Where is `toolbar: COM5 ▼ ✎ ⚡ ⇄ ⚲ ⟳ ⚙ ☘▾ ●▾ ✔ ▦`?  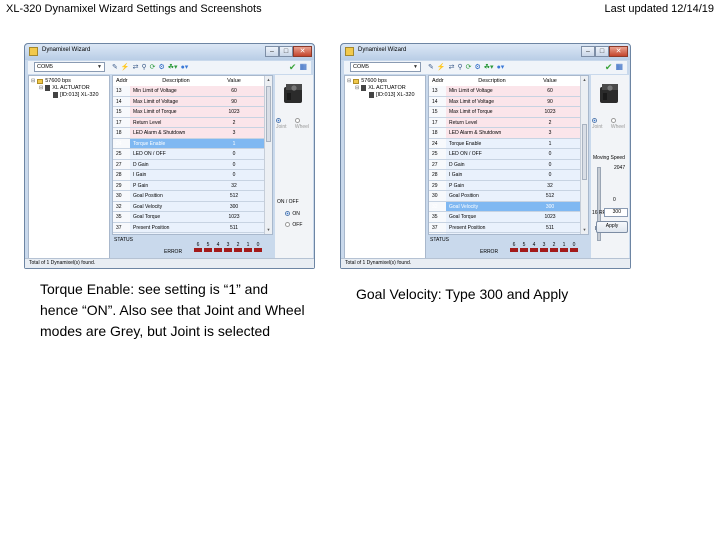
toolbar: COM5 ▼ ✎ ⚡ ⇄ ⚲ ⟳ ⚙ ☘▾ ●▾ ✔ ▦ is located at coordinates (485, 67).